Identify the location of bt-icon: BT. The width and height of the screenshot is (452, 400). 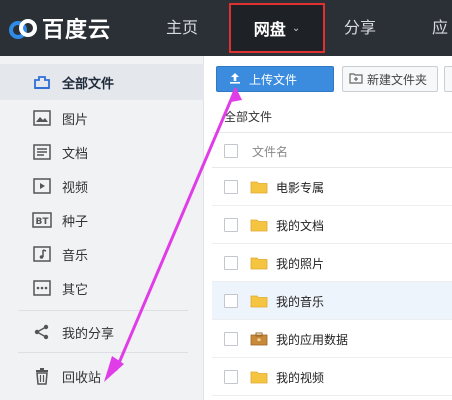
(42, 220).